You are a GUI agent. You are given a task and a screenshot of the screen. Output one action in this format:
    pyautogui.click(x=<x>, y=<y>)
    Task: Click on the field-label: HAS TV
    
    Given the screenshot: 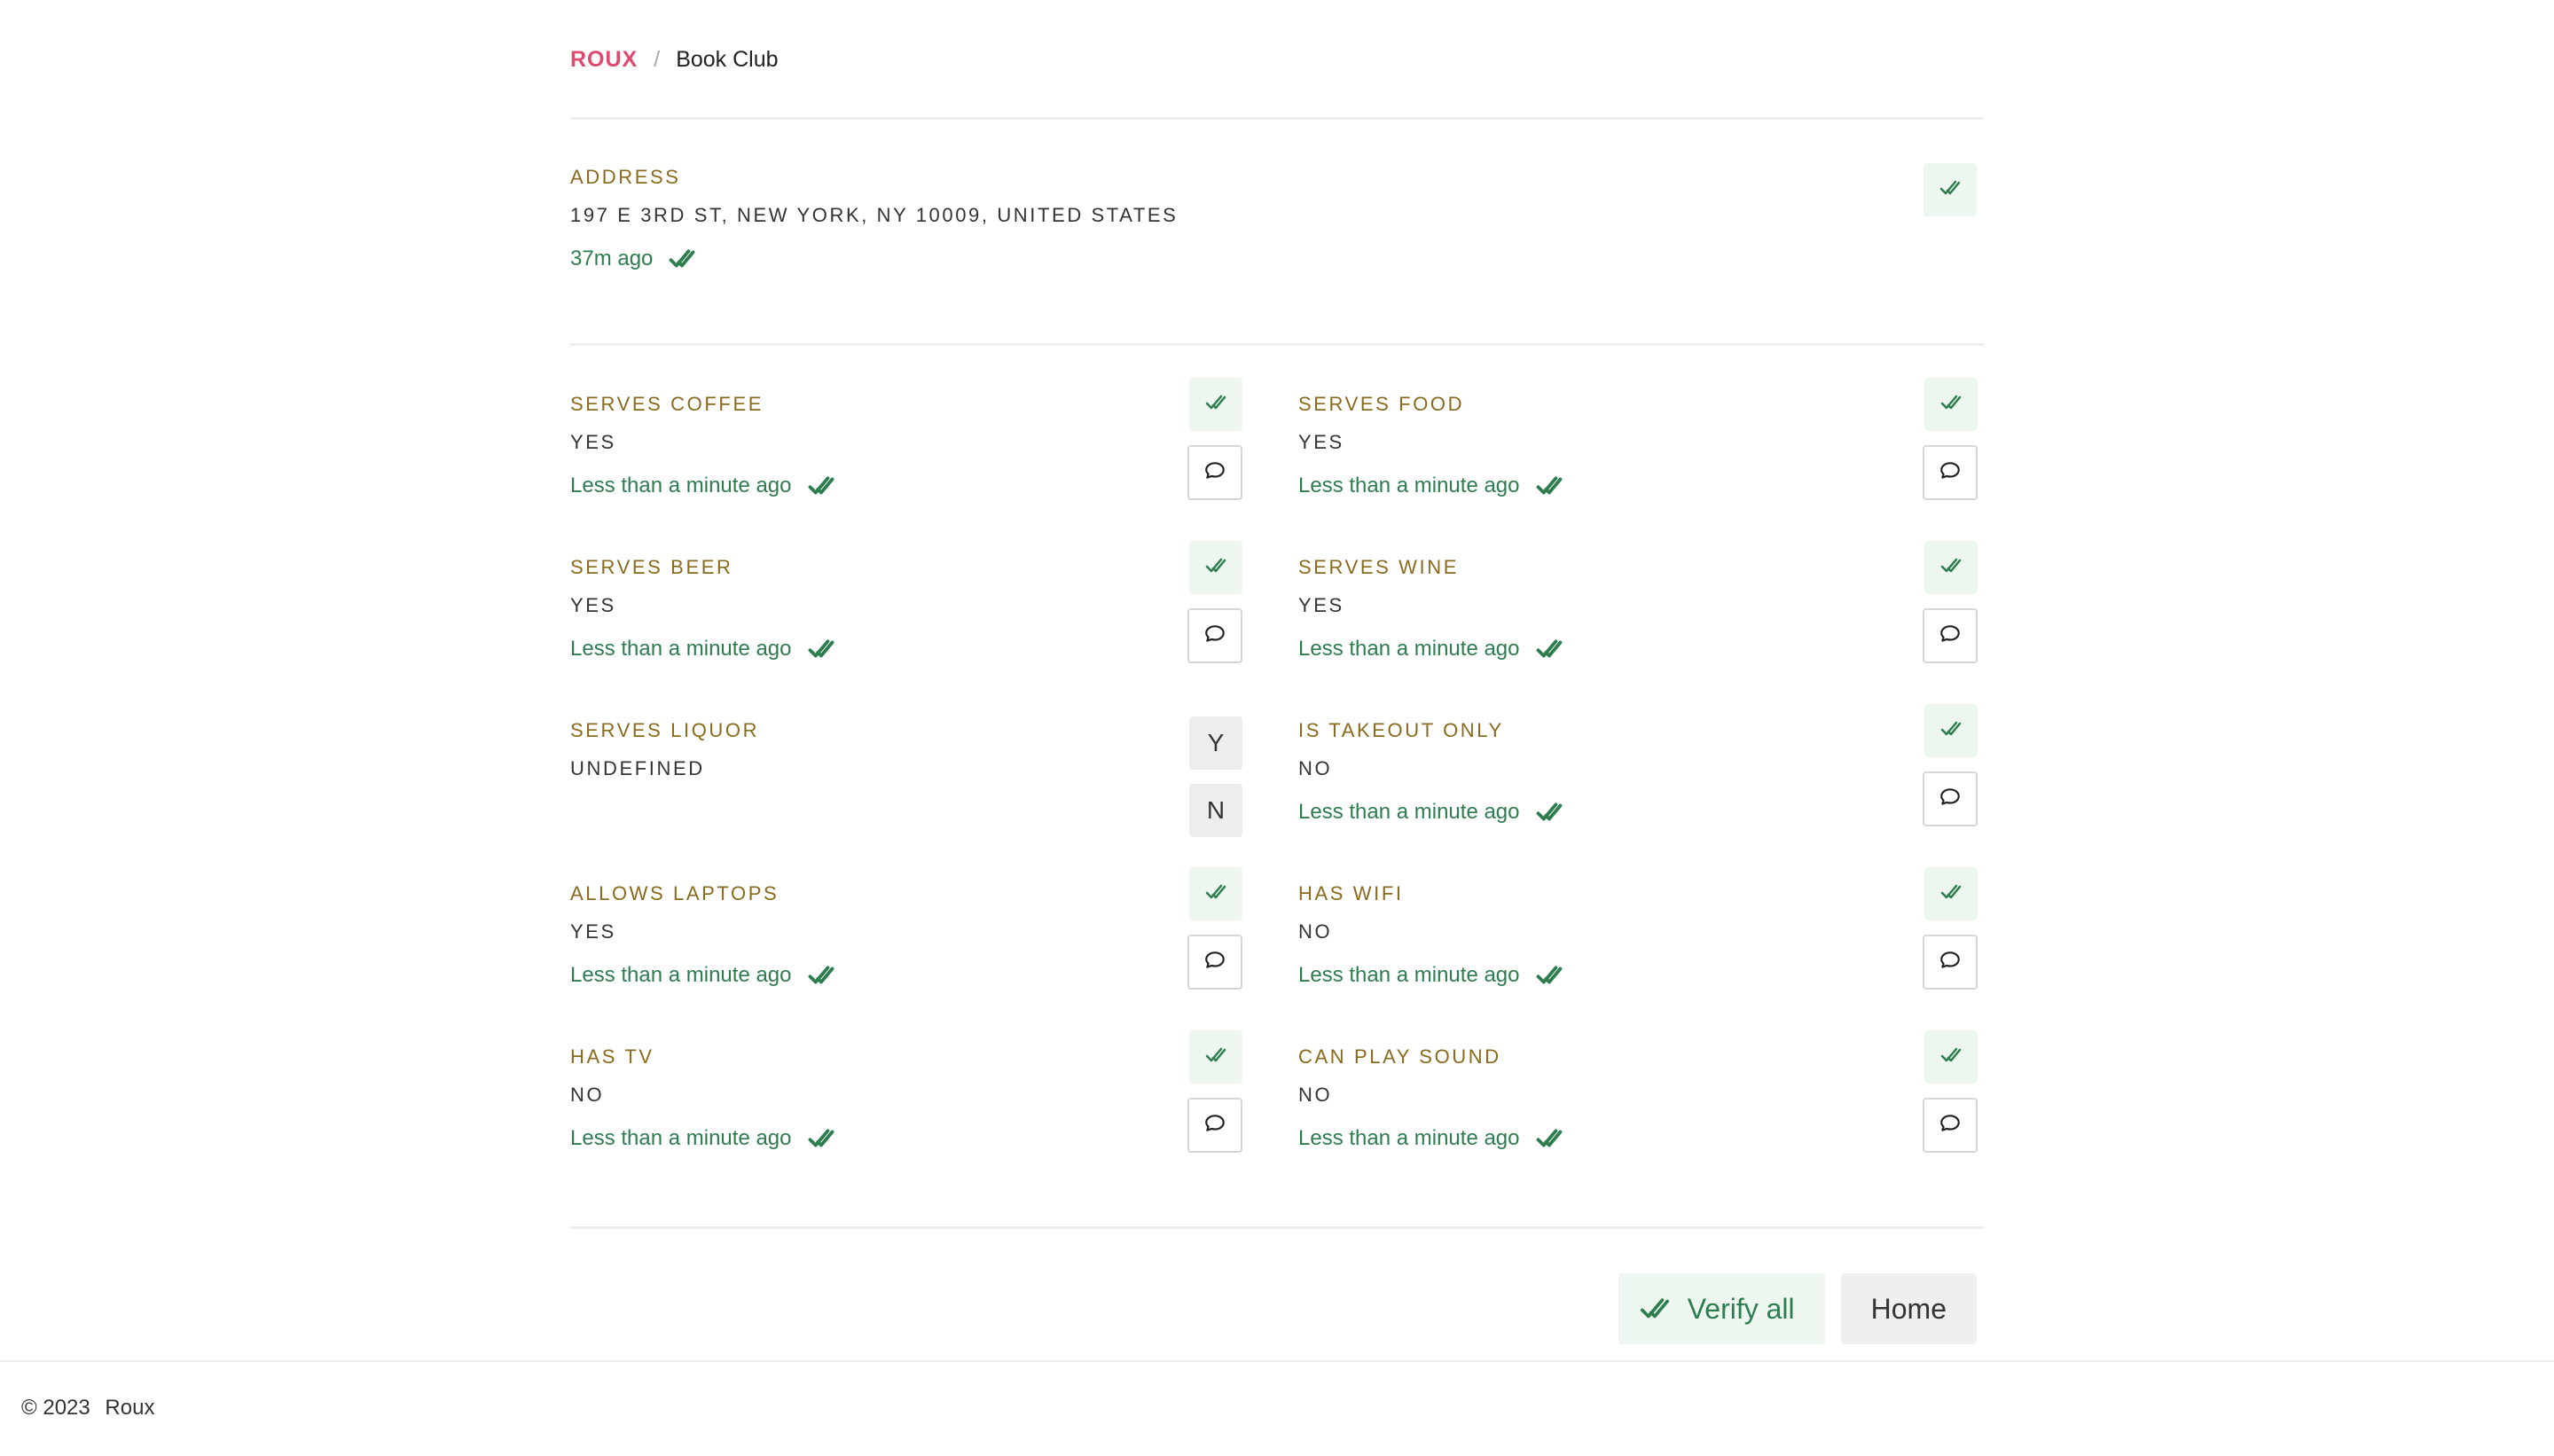 What is the action you would take?
    pyautogui.click(x=612, y=1056)
    